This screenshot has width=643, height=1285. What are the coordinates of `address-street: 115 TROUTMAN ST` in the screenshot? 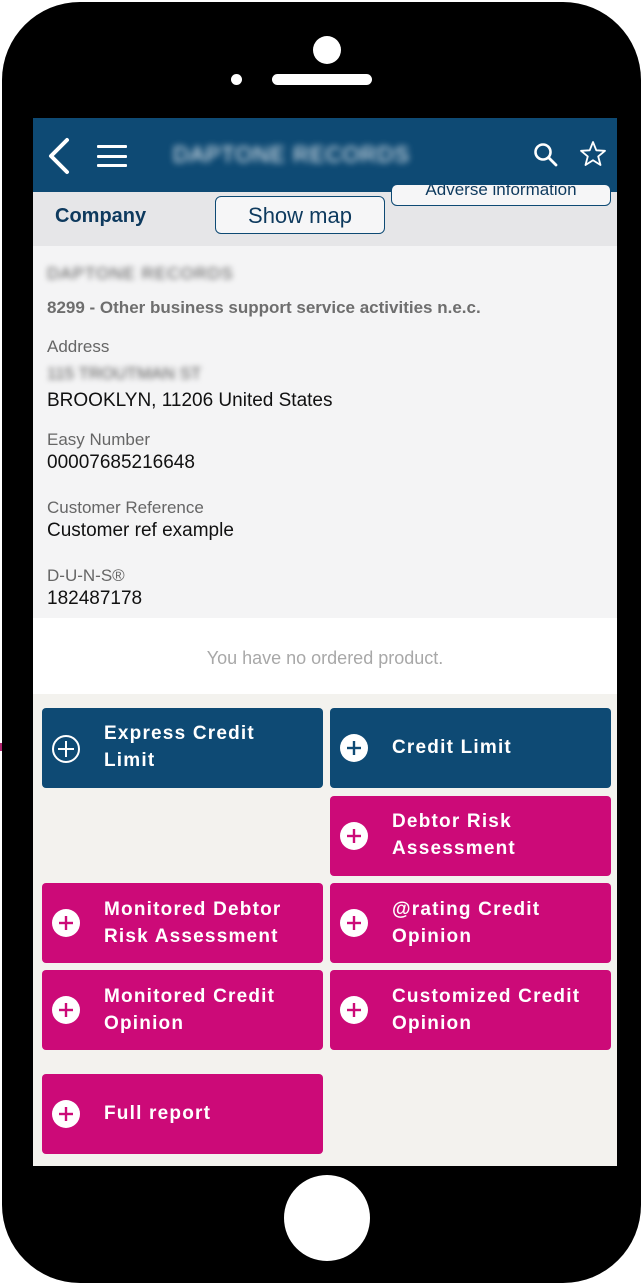 It's located at (124, 373).